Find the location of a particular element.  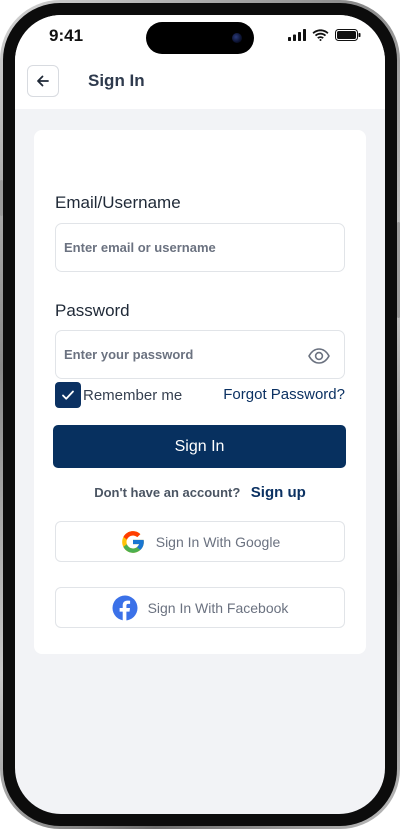

remember-me-row: Remember me is located at coordinates (118, 395).